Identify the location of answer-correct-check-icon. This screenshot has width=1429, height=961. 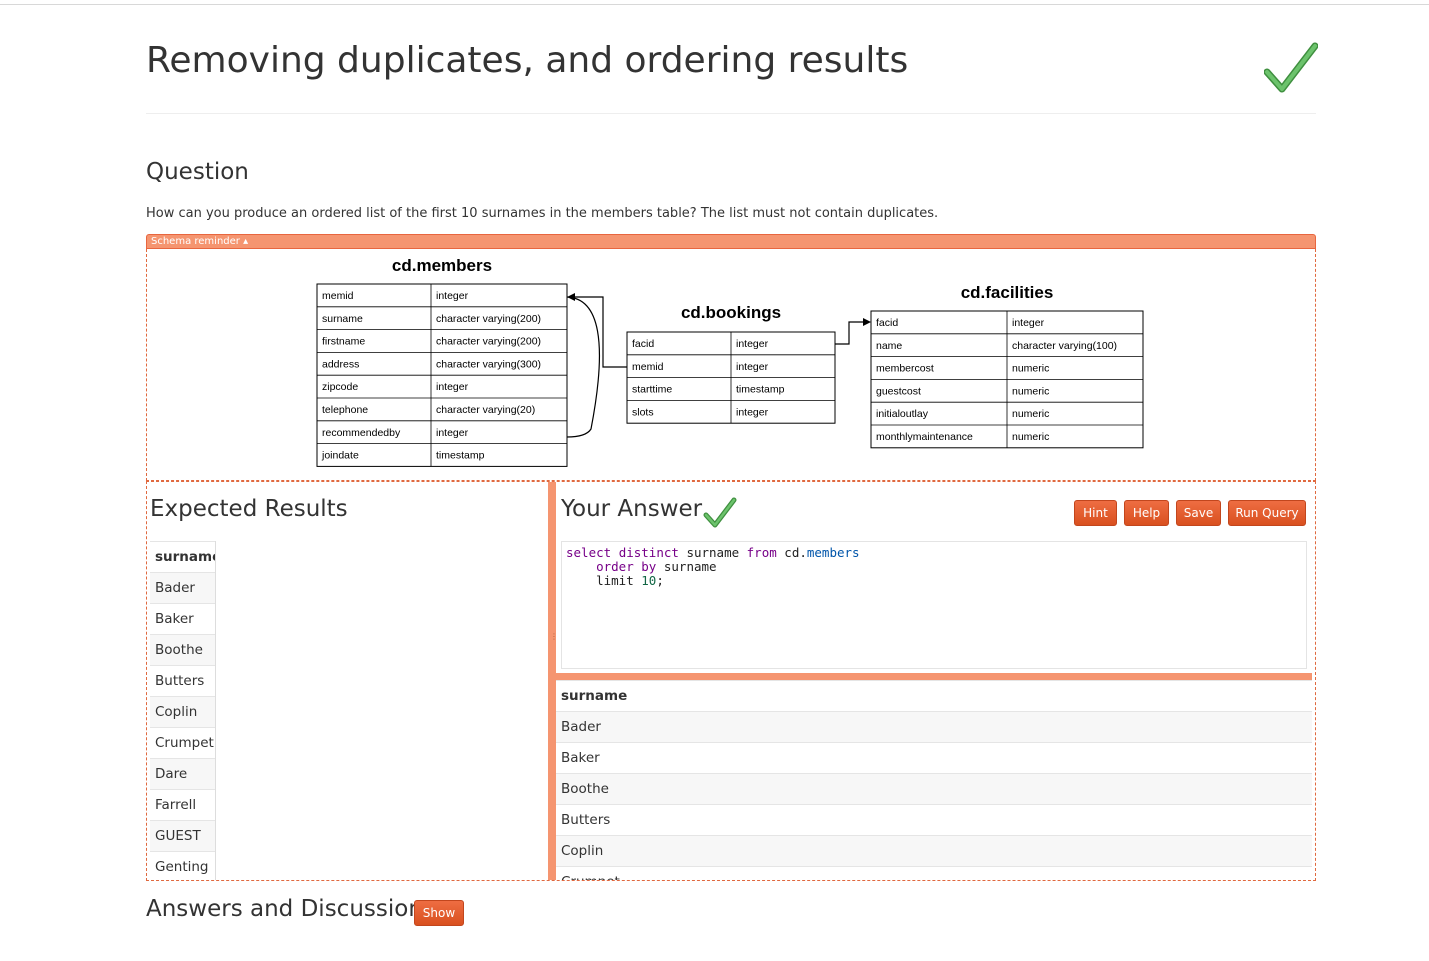
(720, 512).